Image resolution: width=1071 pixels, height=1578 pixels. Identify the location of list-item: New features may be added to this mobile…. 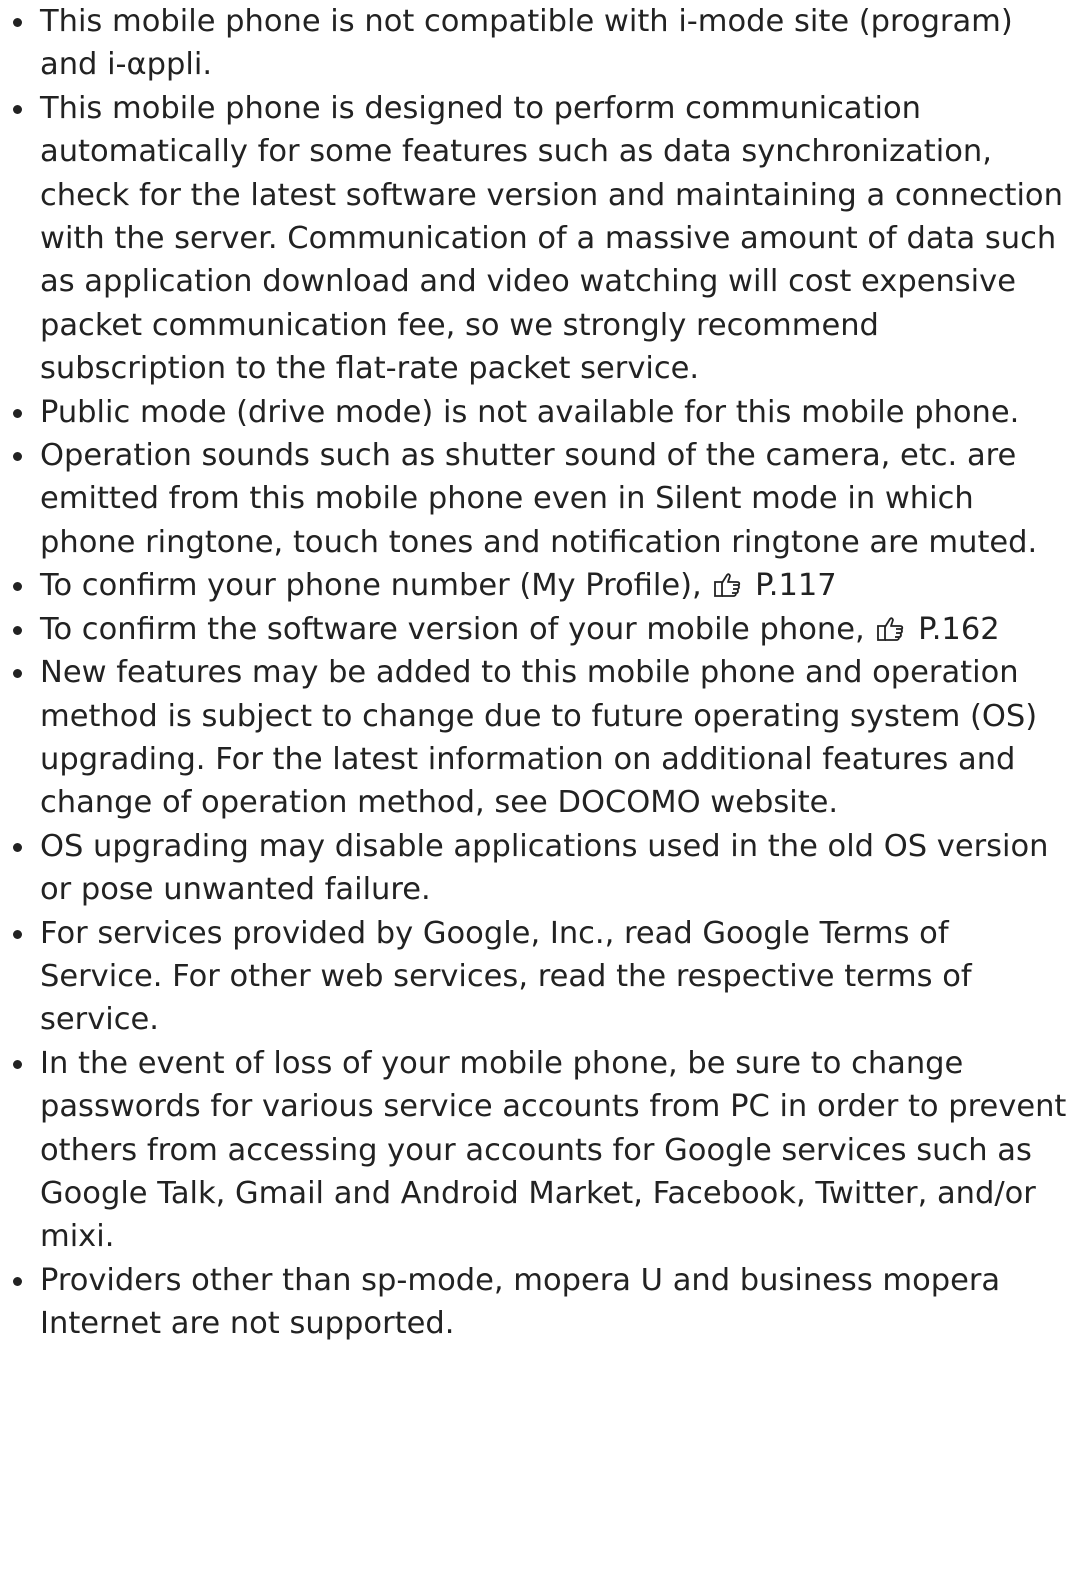
(535, 738).